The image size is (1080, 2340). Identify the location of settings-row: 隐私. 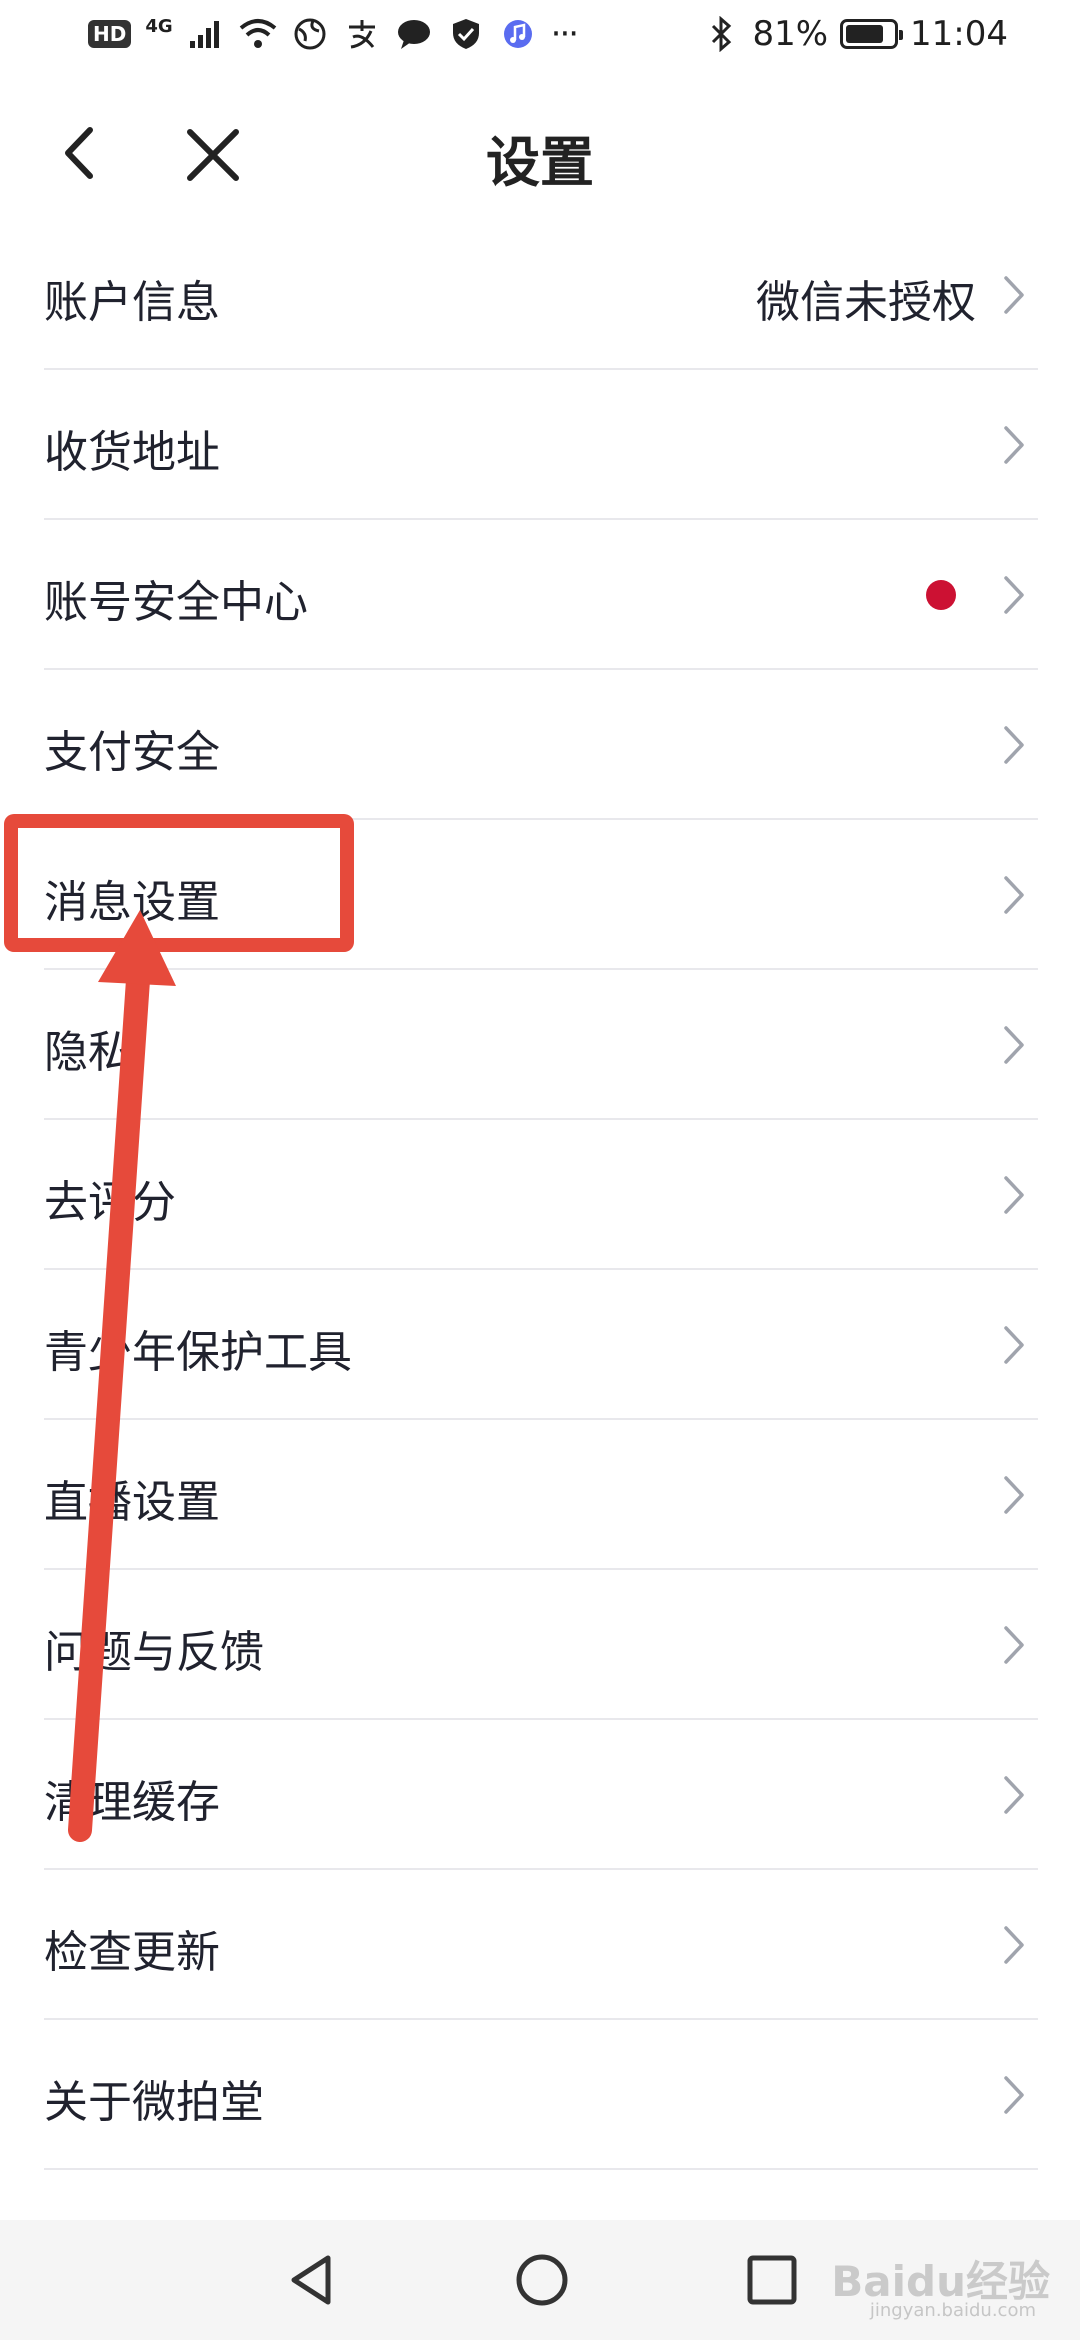
(540, 1045).